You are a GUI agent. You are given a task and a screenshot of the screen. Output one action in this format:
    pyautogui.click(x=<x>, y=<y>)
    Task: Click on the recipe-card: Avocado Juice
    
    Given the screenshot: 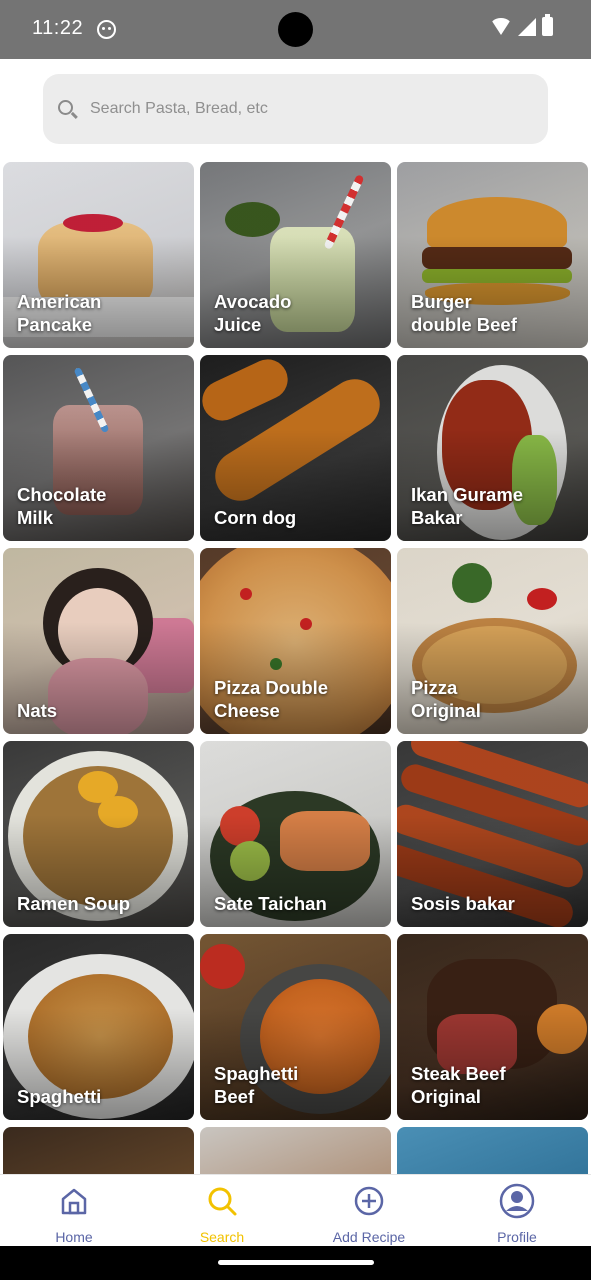 What is the action you would take?
    pyautogui.click(x=295, y=255)
    